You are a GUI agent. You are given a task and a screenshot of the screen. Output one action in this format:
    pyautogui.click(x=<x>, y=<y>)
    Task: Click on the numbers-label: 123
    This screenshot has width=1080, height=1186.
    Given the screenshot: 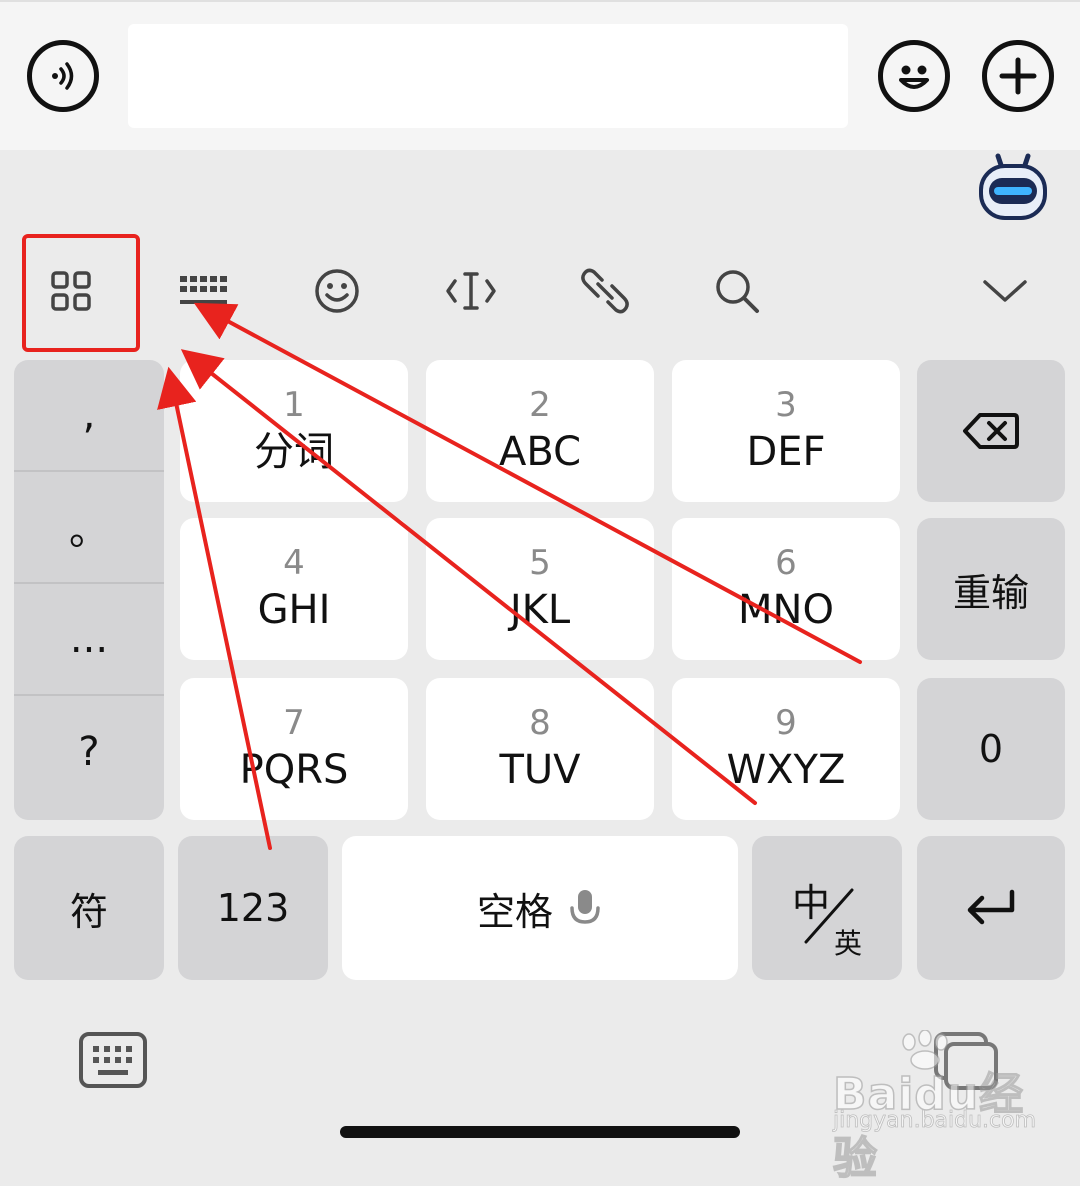 What is the action you would take?
    pyautogui.click(x=253, y=908)
    